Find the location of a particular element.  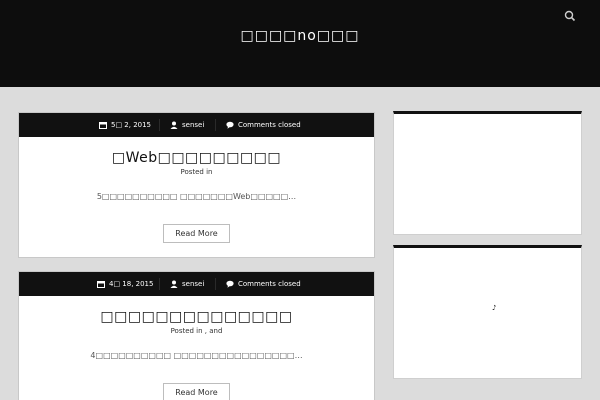

post-meta-bar: 5□ 2, 2015 sensei Comments closed is located at coordinates (196, 125).